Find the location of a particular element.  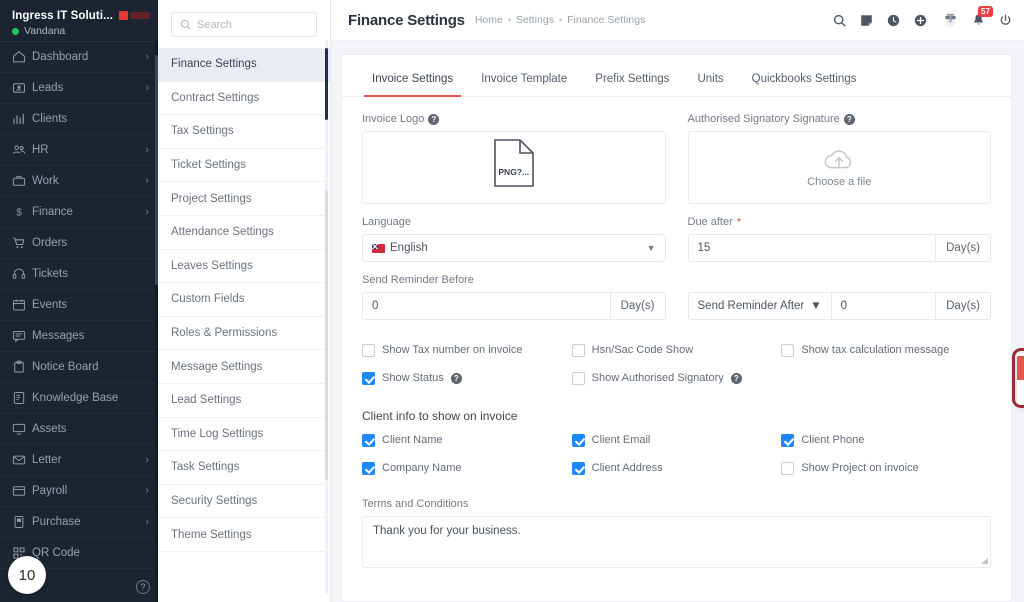

tab-invoice-settings: Invoice Settings is located at coordinates (412, 85).